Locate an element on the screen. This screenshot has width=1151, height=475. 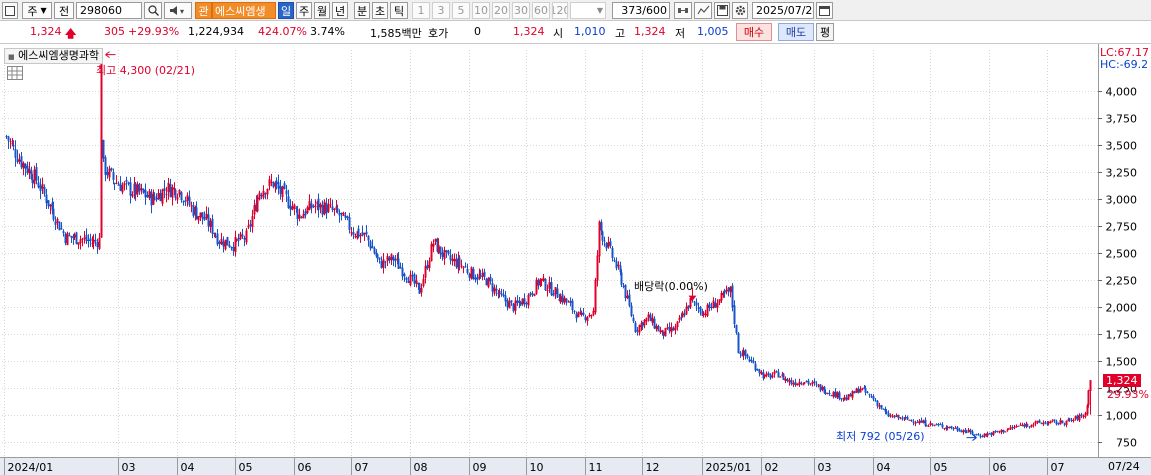
period-year-tab: 년 is located at coordinates (340, 10).